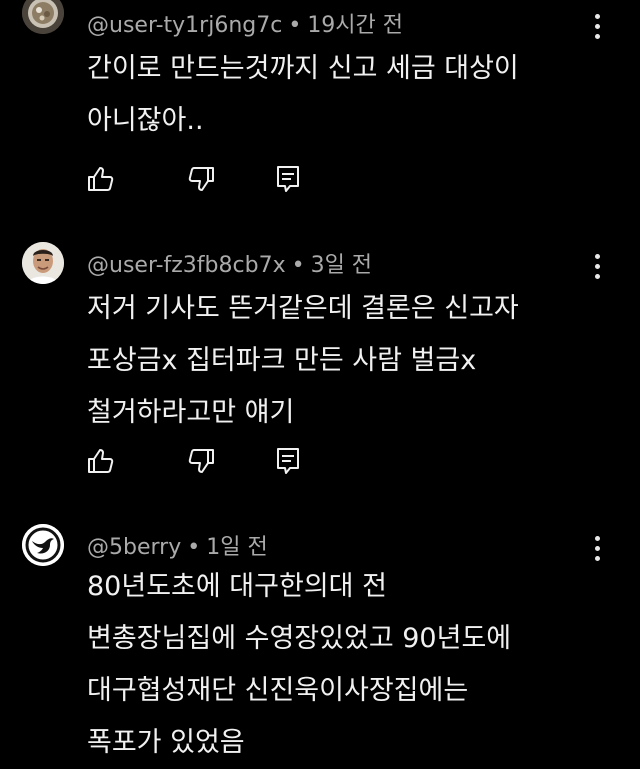 Image resolution: width=640 pixels, height=769 pixels. Describe the element at coordinates (341, 265) in the screenshot. I see `timestamp: 3일 전` at that location.